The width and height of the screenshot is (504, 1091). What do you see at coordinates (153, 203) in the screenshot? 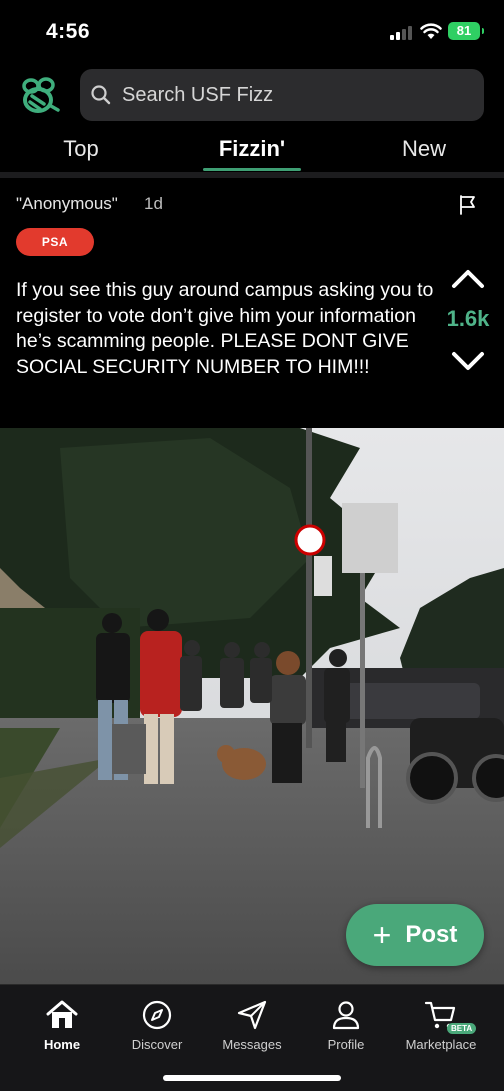
I see `post-time: 1d` at bounding box center [153, 203].